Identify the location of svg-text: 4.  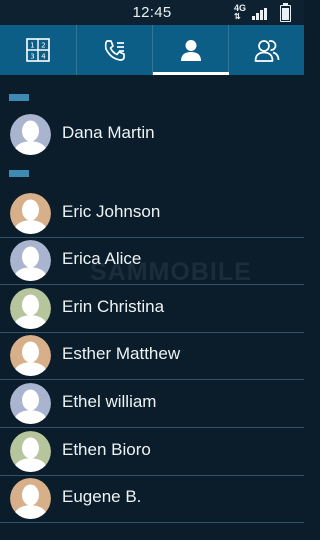
(43, 57).